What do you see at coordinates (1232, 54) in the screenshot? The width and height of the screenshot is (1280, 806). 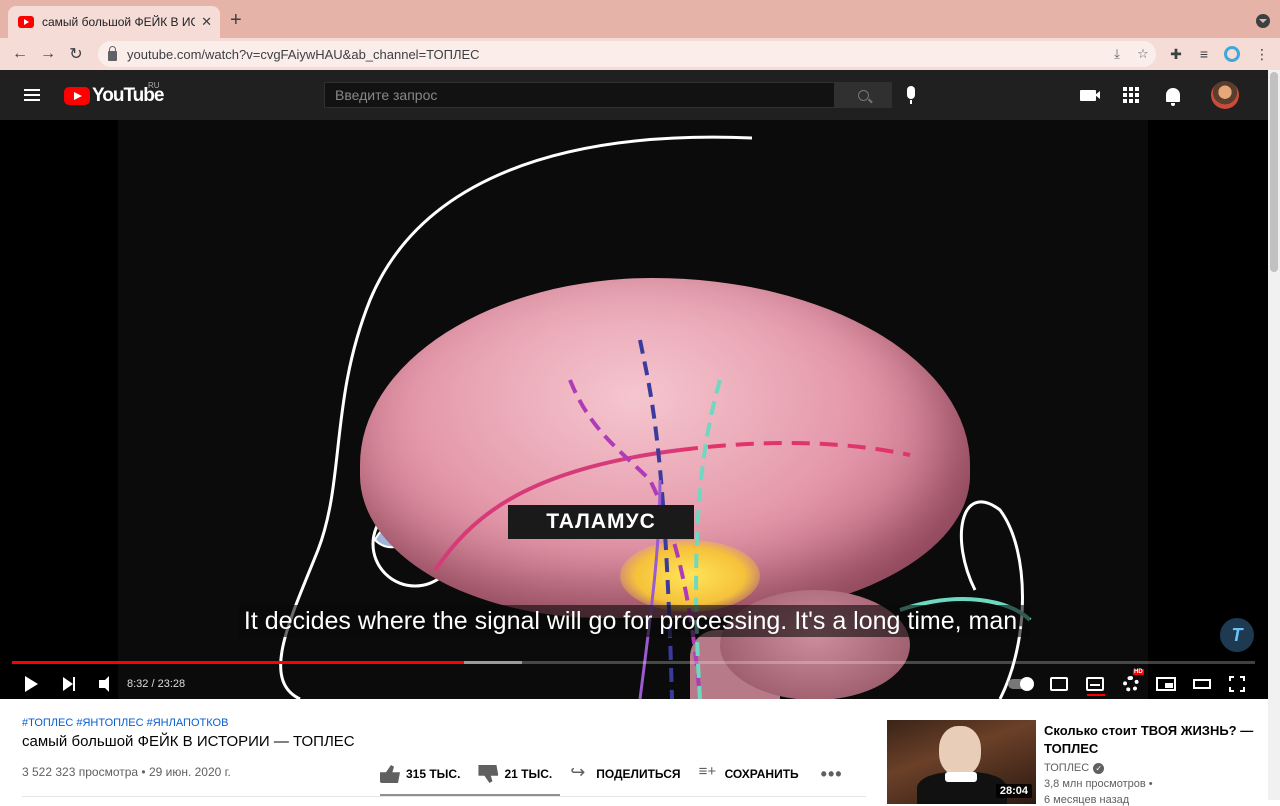 I see `profile-extension-icon` at bounding box center [1232, 54].